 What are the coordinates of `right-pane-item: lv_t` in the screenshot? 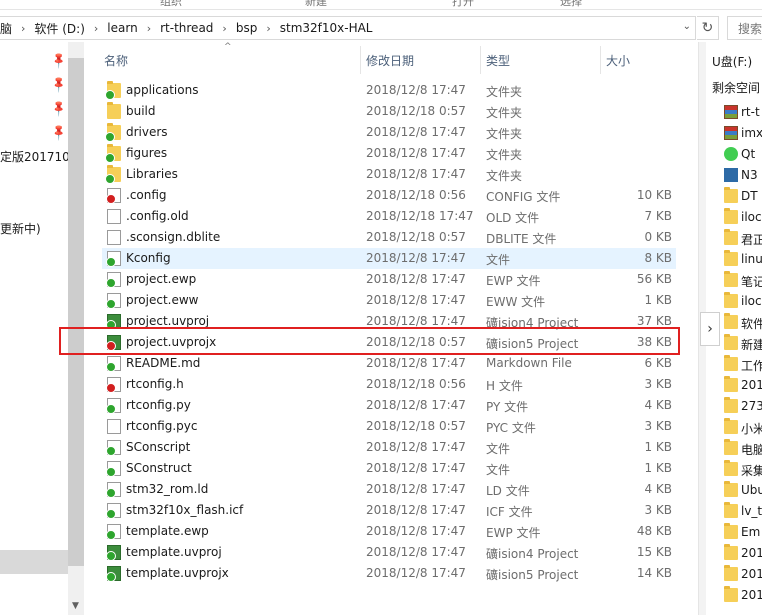 It's located at (743, 511).